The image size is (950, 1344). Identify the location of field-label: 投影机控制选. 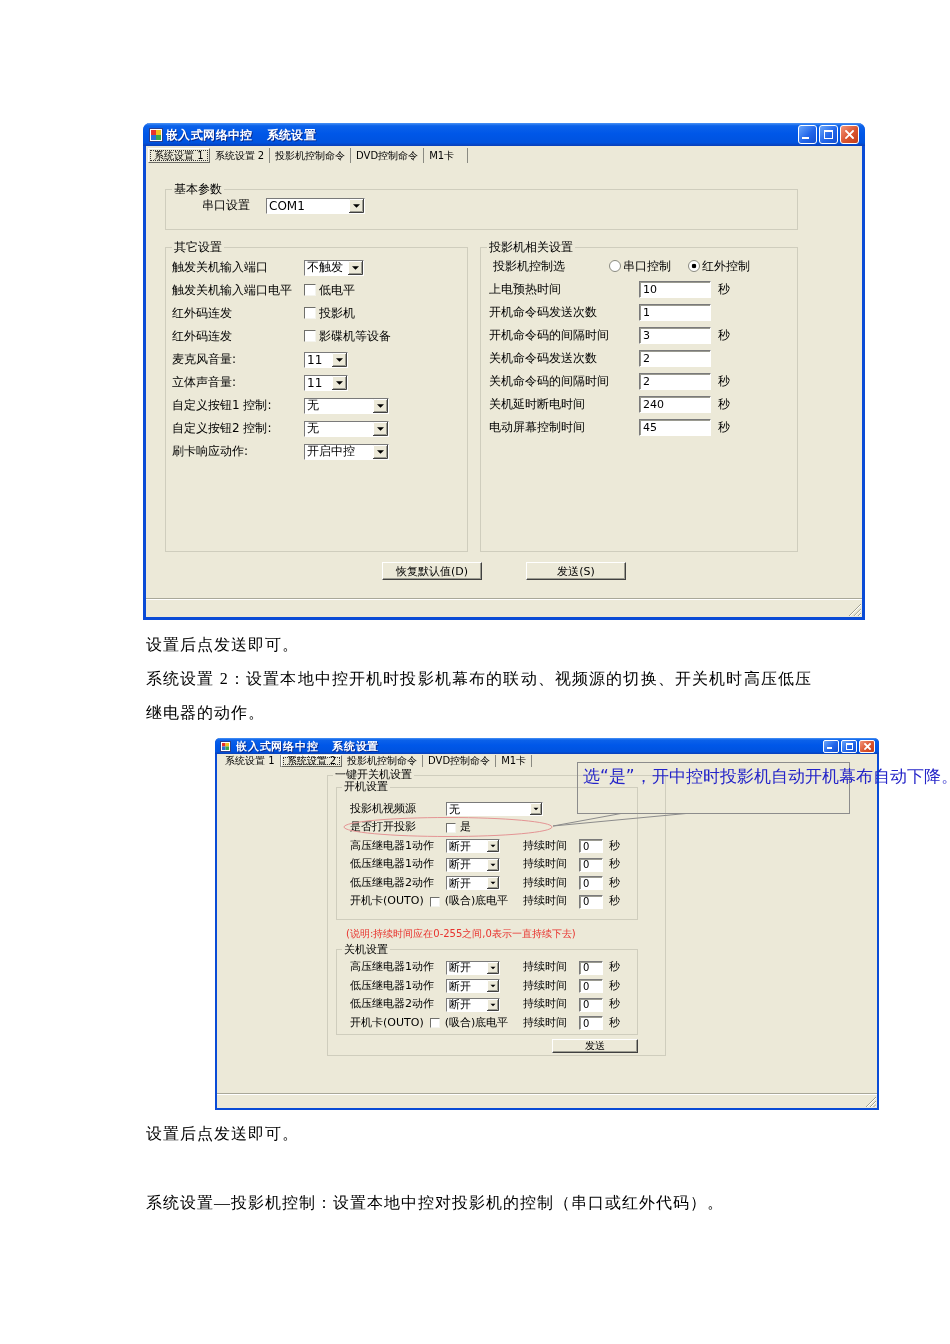
(529, 266).